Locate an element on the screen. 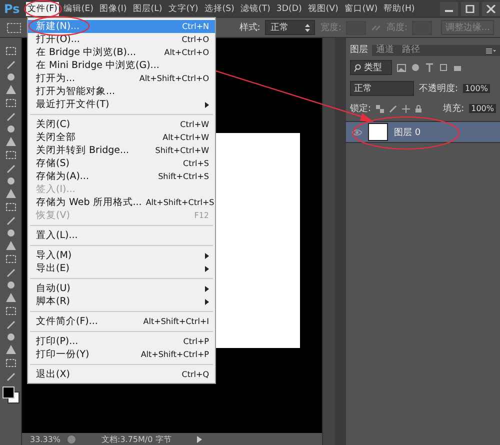 This screenshot has width=500, height=445. menu-item: 关闭全部 Alt+Ctrl+W is located at coordinates (121, 137).